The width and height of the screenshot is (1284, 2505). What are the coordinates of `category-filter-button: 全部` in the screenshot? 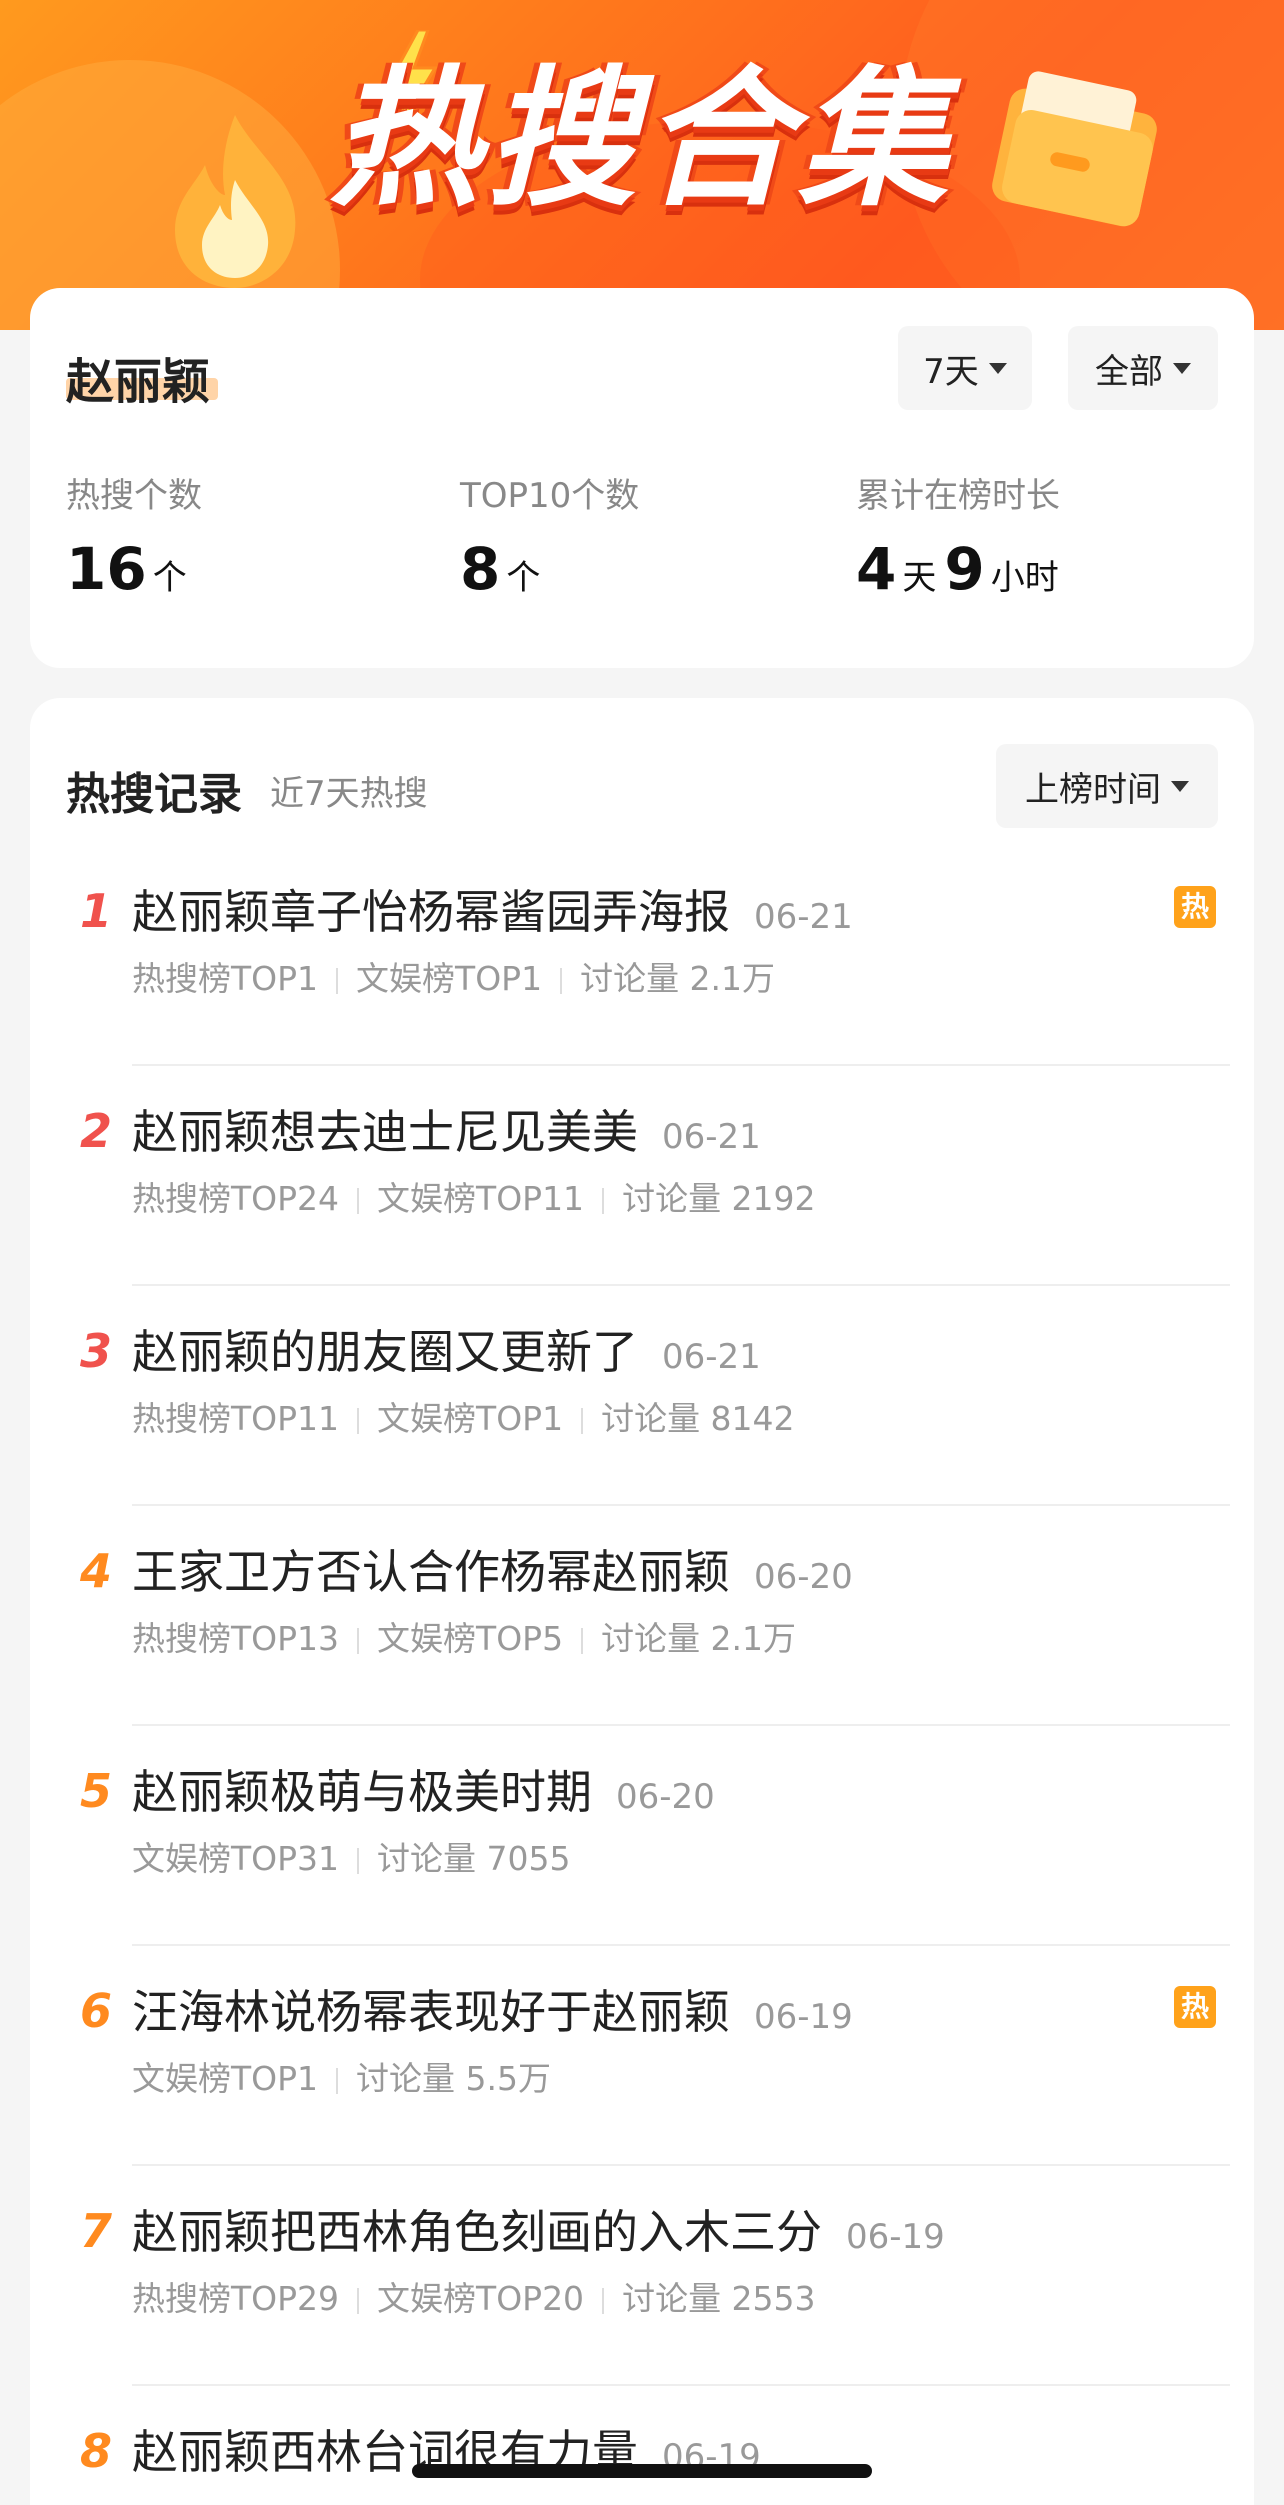 It's located at (1143, 368).